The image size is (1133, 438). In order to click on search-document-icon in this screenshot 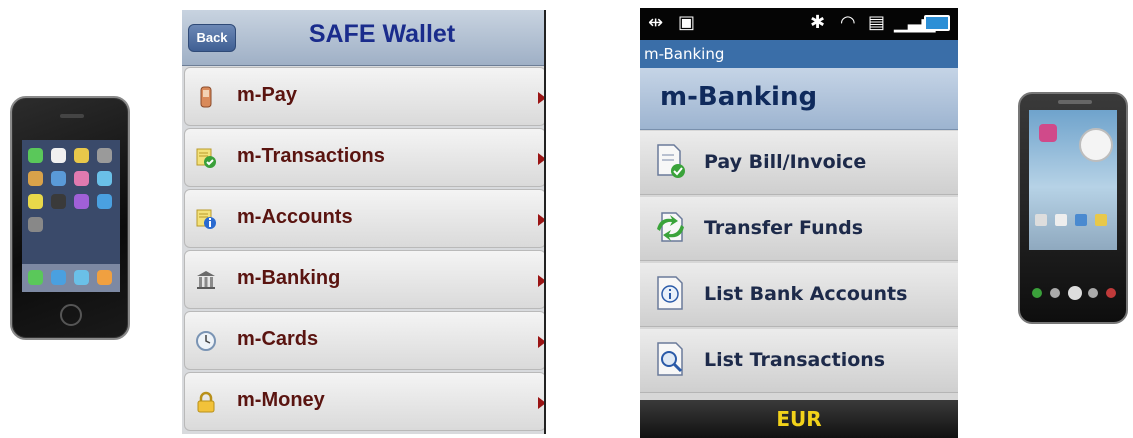, I will do `click(670, 359)`.